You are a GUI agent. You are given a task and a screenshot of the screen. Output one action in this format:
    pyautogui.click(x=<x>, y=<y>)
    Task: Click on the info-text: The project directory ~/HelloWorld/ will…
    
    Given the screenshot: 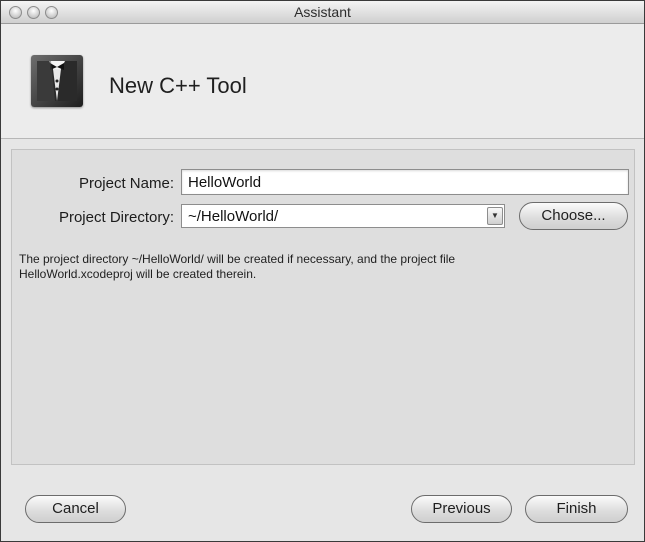 What is the action you would take?
    pyautogui.click(x=324, y=267)
    